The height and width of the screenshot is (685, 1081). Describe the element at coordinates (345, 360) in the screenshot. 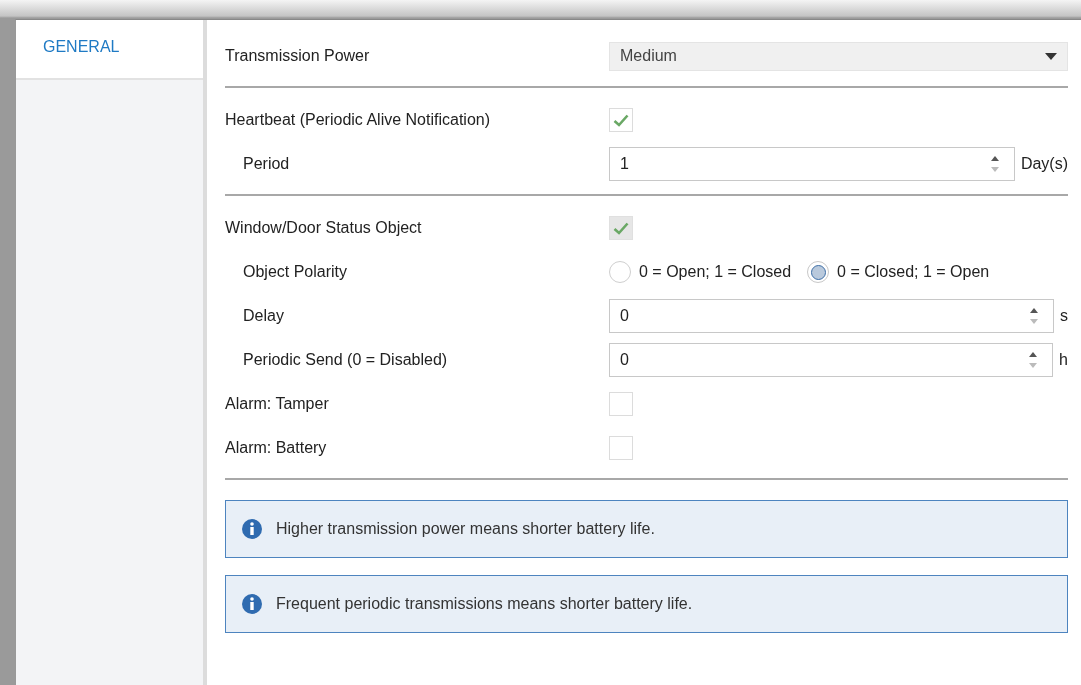

I see `parameter-label: Periodic Send (0 = Disabled)` at that location.